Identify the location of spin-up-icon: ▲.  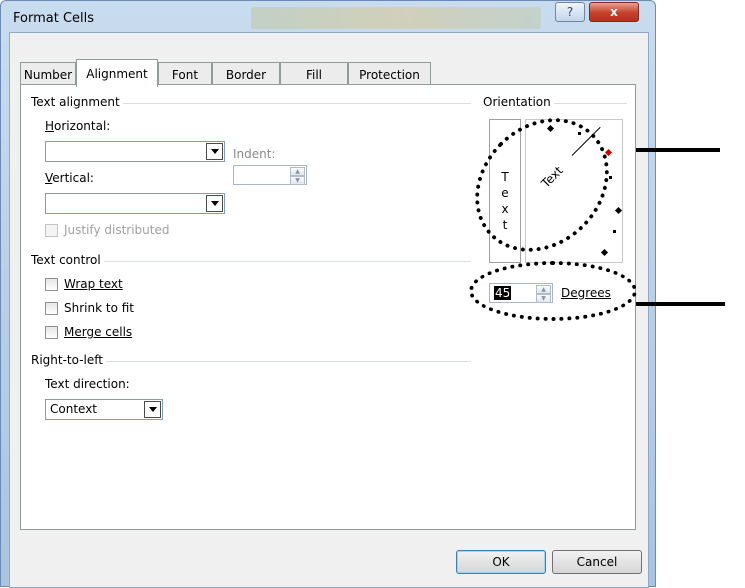
(297, 171).